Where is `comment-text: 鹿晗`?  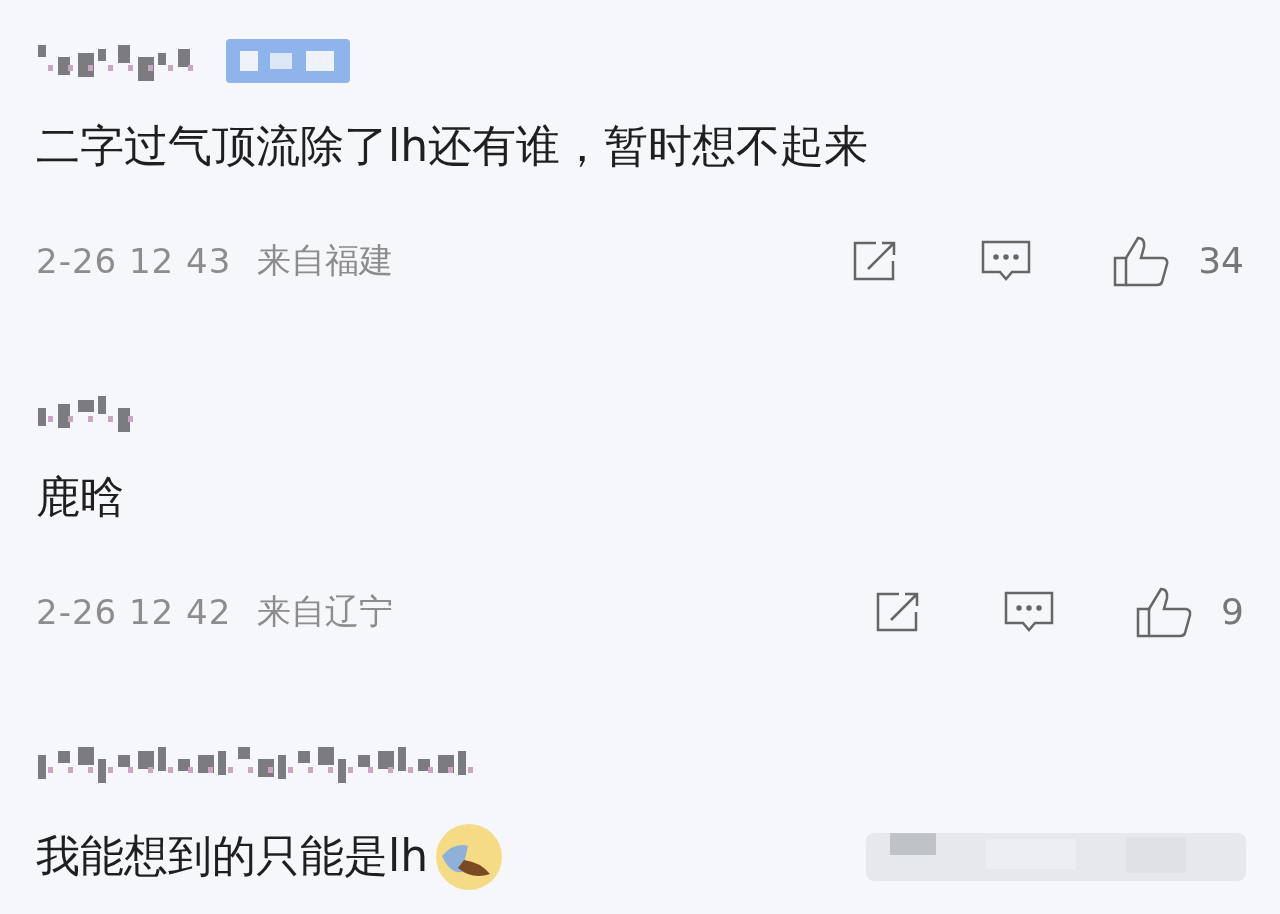 comment-text: 鹿晗 is located at coordinates (80, 497).